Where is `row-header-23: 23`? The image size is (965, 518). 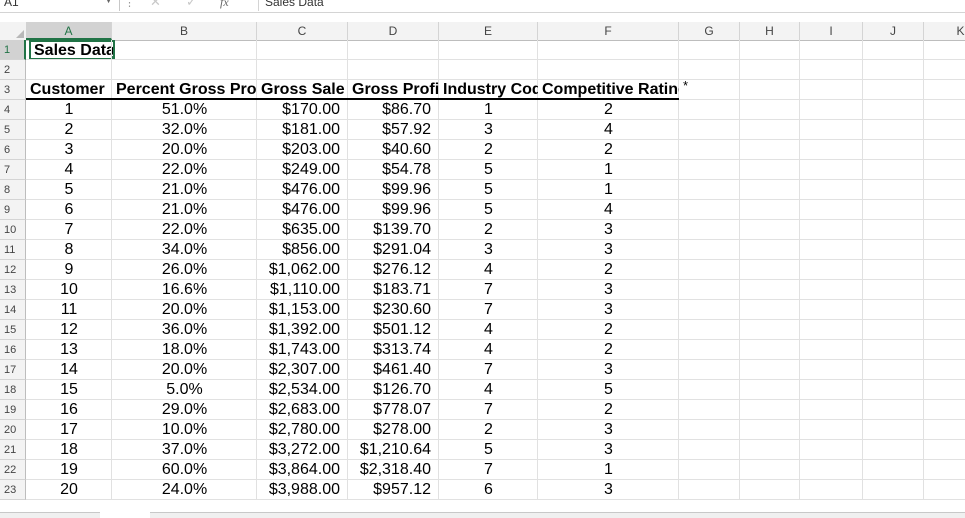 row-header-23: 23 is located at coordinates (13, 490).